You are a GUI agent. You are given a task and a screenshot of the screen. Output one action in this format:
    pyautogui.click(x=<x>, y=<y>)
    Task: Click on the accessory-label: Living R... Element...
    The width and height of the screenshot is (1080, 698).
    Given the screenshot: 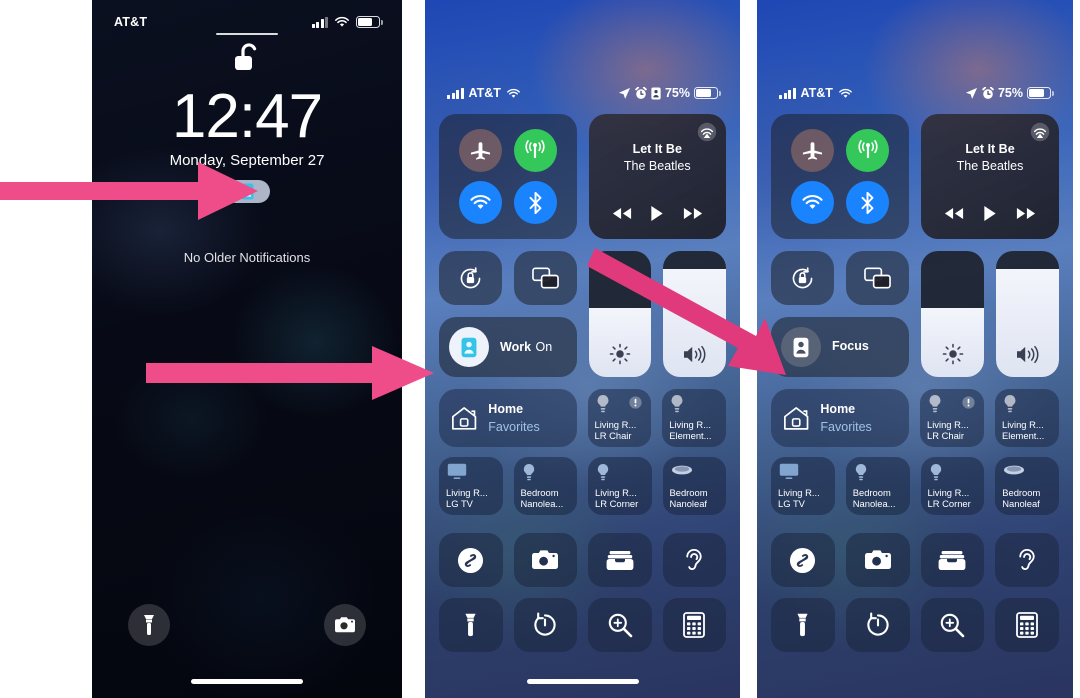 What is the action you would take?
    pyautogui.click(x=690, y=430)
    